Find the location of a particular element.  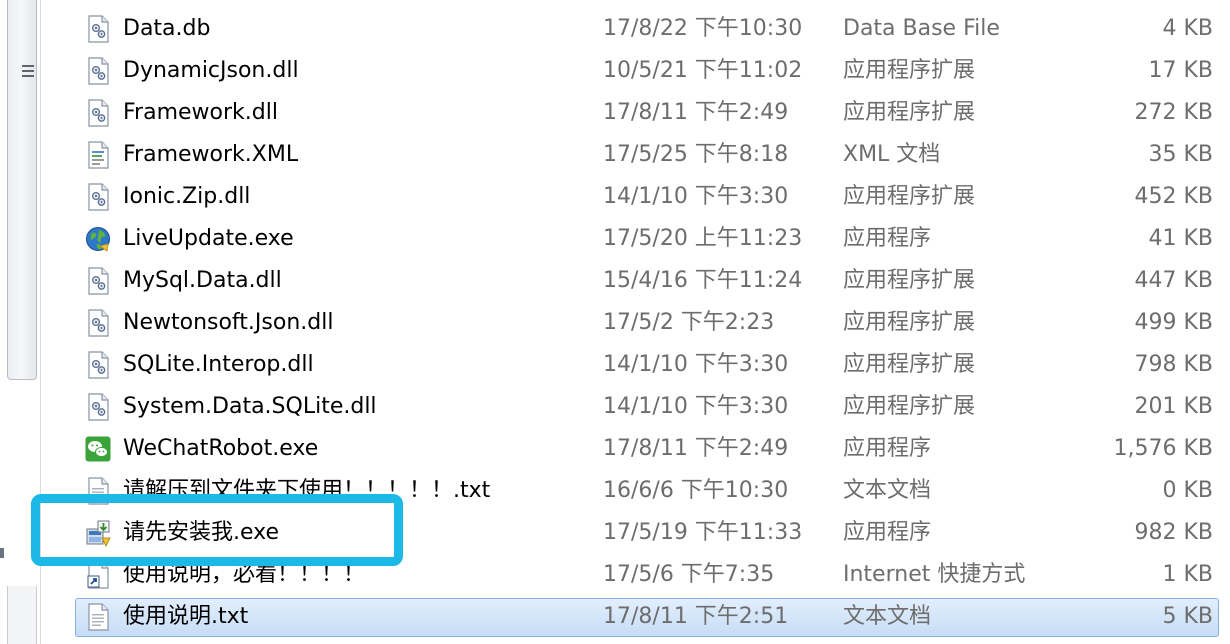

file-size: 4 KB is located at coordinates (1187, 28).